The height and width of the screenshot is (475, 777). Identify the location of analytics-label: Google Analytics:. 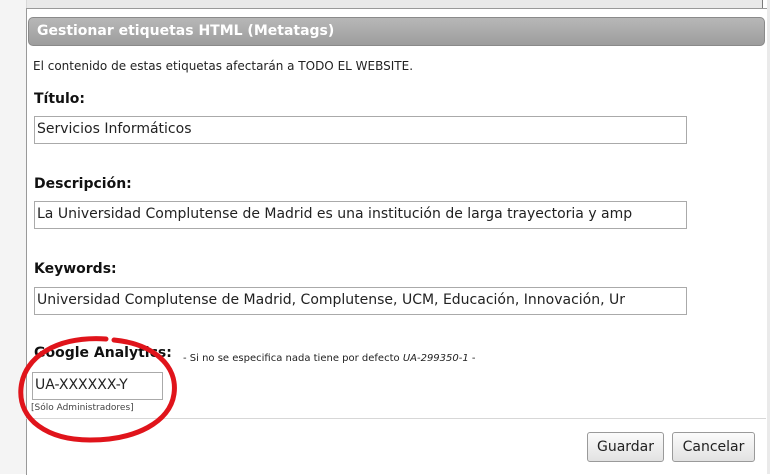
(103, 353).